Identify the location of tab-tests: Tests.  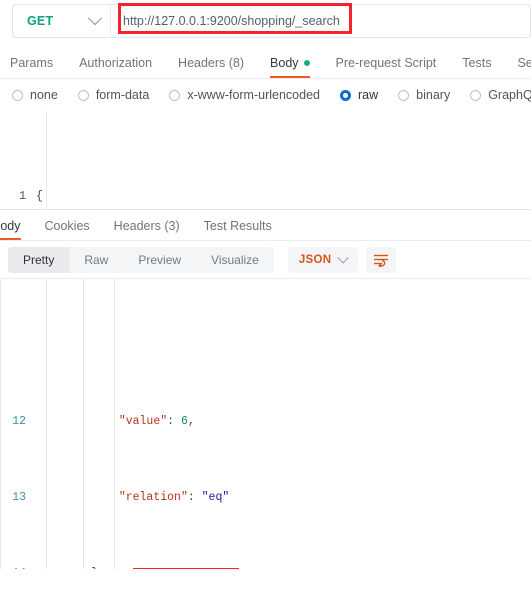
(476, 67).